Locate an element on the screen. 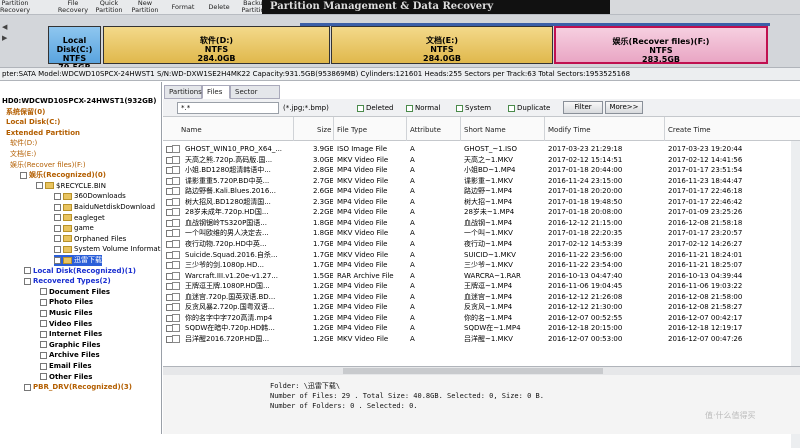 This screenshot has width=800, height=448. arrow-left-icon: ◀ is located at coordinates (4, 27).